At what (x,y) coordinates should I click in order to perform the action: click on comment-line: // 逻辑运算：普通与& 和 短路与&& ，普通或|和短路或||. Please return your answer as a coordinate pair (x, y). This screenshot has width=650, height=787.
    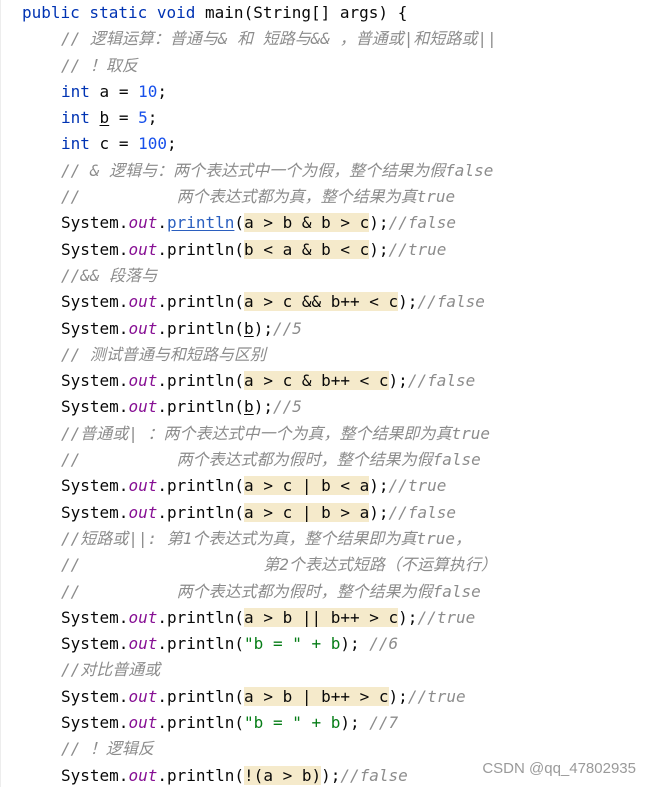
    Looking at the image, I should click on (336, 39).